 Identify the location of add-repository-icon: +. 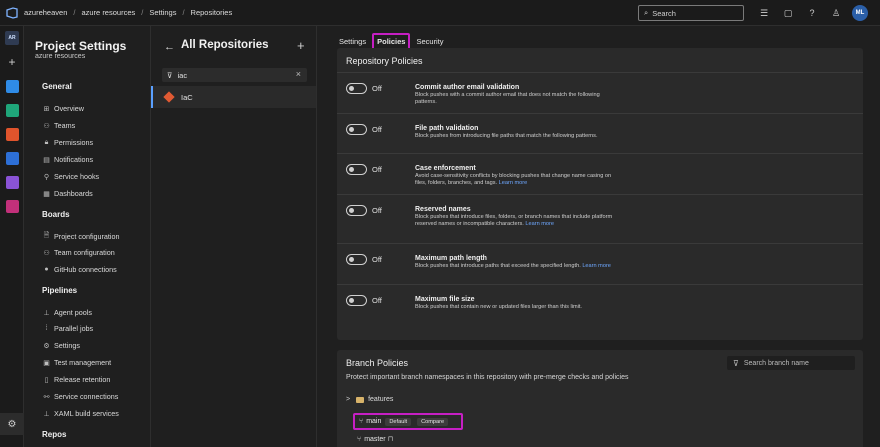
(301, 45).